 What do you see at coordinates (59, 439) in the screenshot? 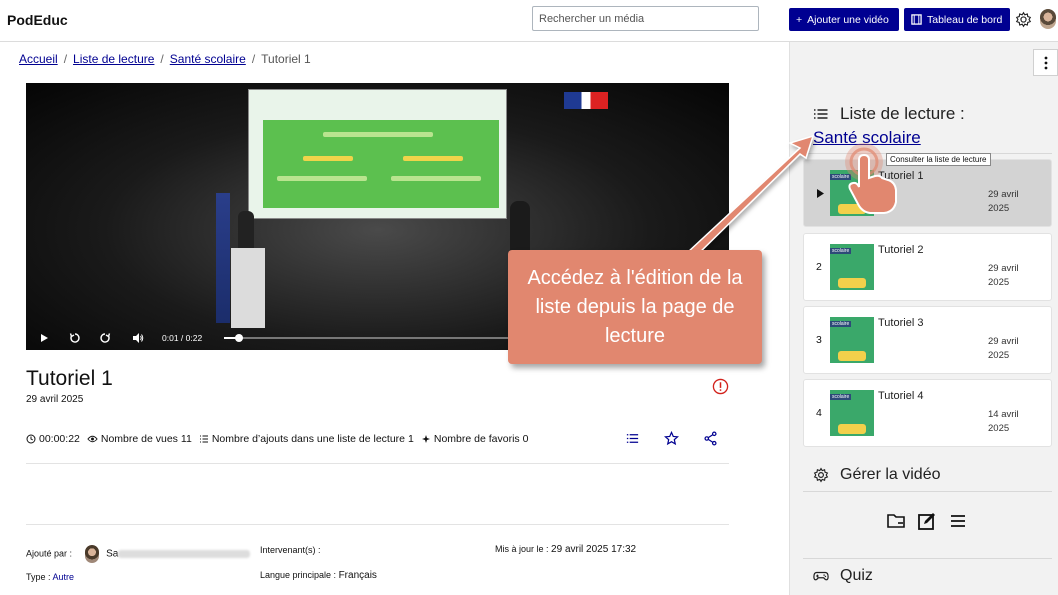
I see `duration-value: 00:00:22` at bounding box center [59, 439].